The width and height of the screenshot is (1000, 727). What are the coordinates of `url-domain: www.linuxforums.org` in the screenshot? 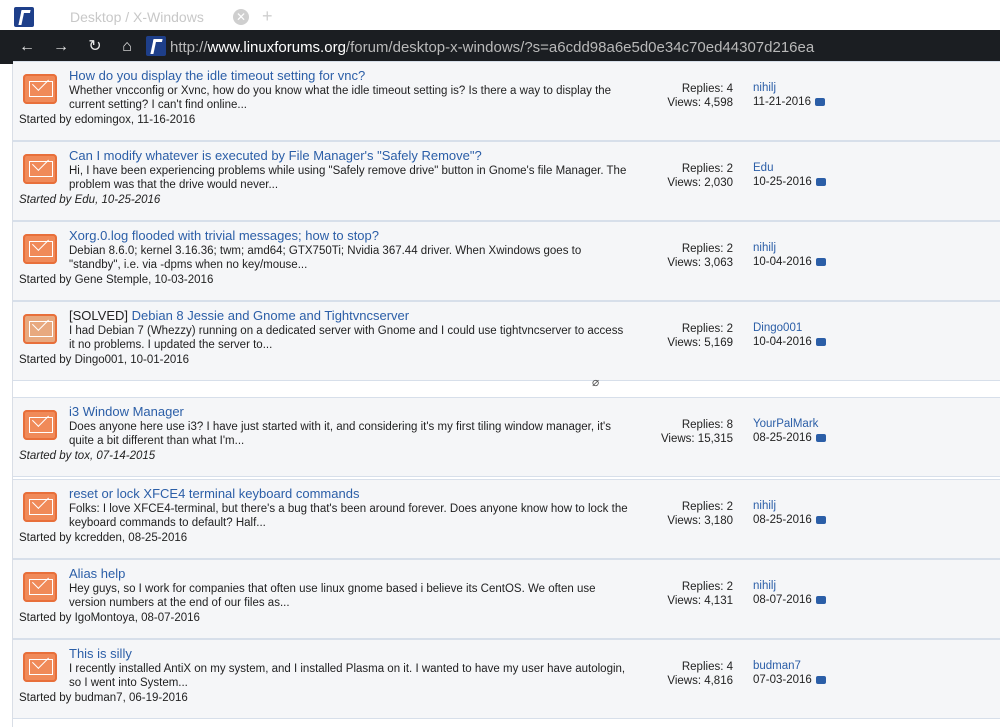 It's located at (276, 47).